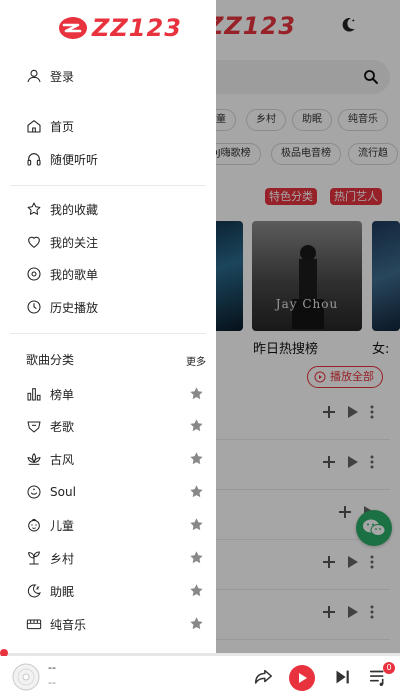 The height and width of the screenshot is (700, 400). I want to click on child-icon, so click(34, 525).